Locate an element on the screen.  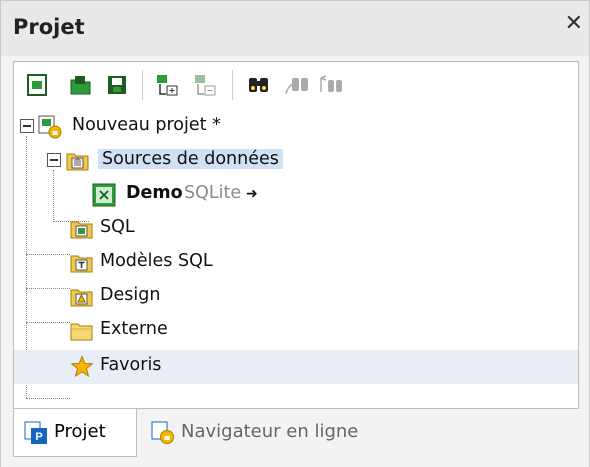
tree-row-sql-templates: Modèles SQL is located at coordinates (296, 263).